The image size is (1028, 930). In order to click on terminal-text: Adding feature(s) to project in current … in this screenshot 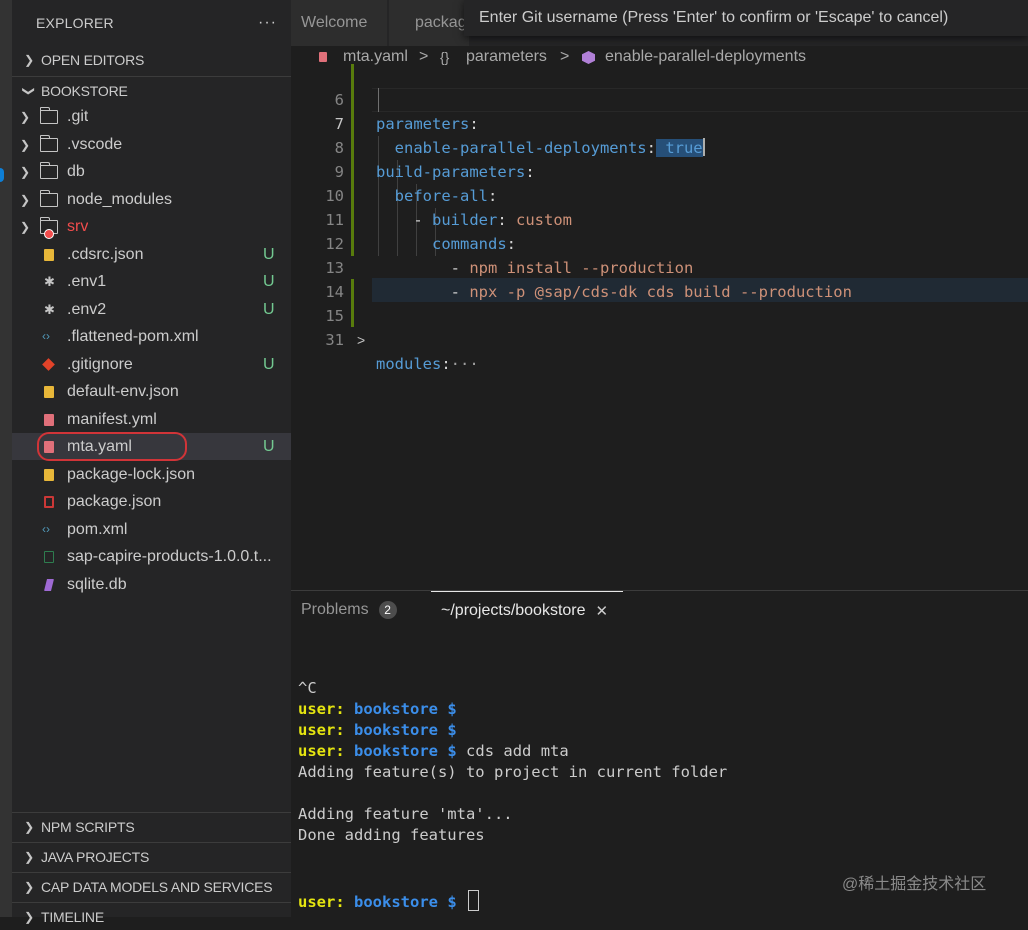, I will do `click(513, 772)`.